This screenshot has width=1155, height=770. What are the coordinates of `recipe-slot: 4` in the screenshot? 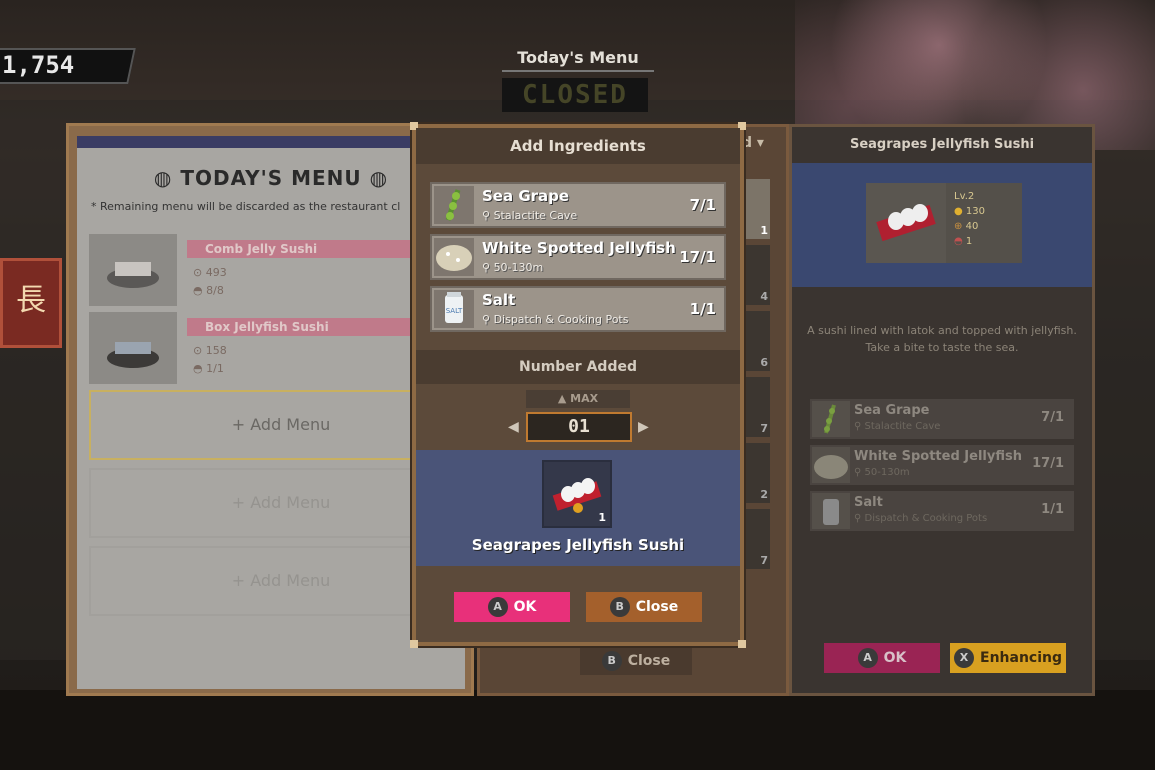 It's located at (757, 275).